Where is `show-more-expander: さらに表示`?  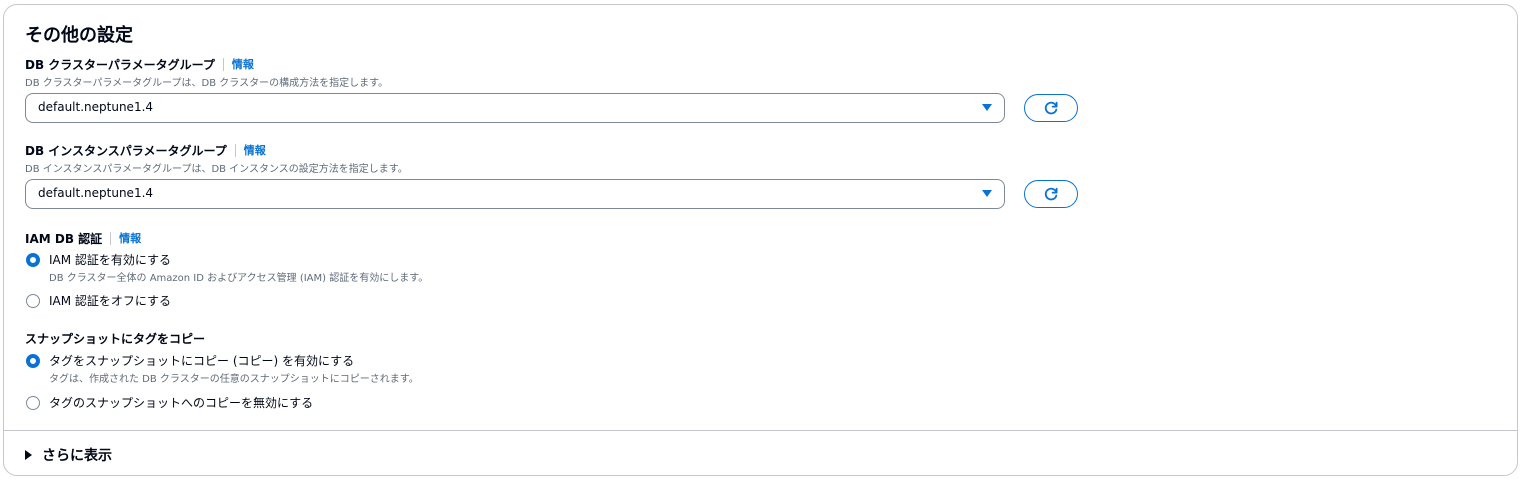
show-more-expander: さらに表示 is located at coordinates (68, 455).